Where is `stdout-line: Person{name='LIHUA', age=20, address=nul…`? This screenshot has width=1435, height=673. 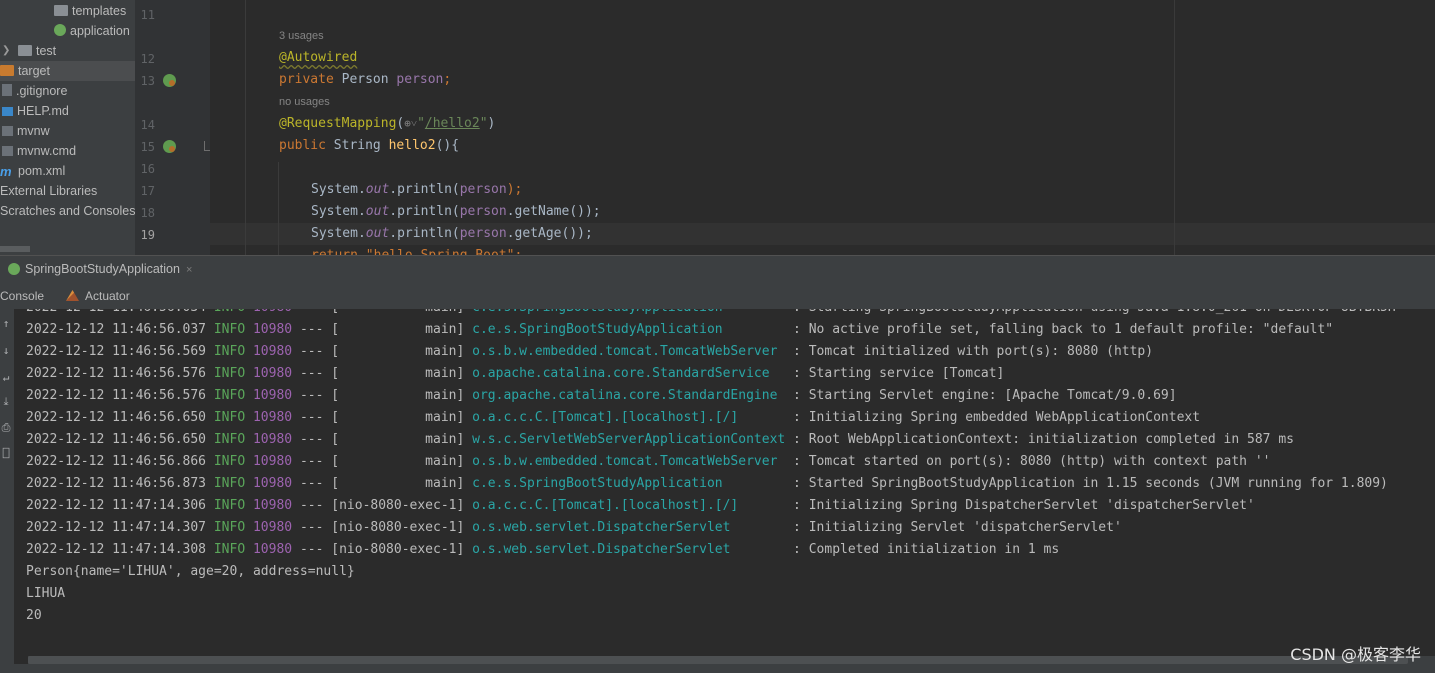
stdout-line: Person{name='LIHUA', age=20, address=nul… is located at coordinates (190, 571).